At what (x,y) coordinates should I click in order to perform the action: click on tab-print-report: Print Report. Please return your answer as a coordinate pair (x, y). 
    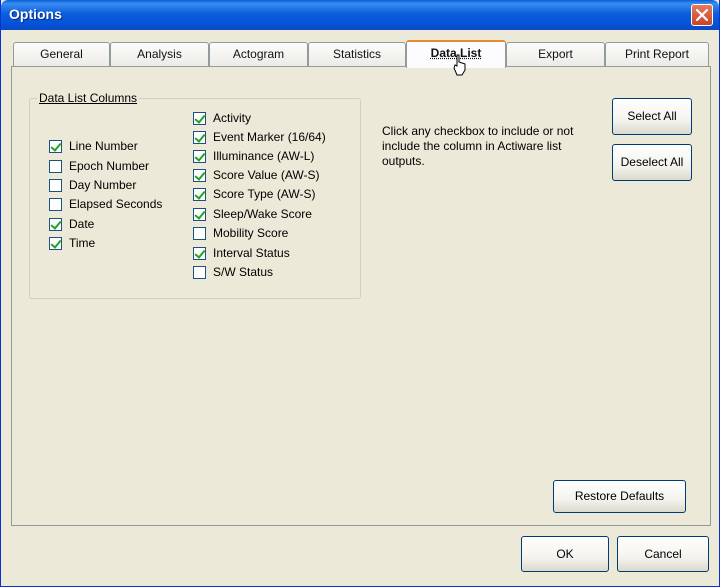
    Looking at the image, I should click on (657, 54).